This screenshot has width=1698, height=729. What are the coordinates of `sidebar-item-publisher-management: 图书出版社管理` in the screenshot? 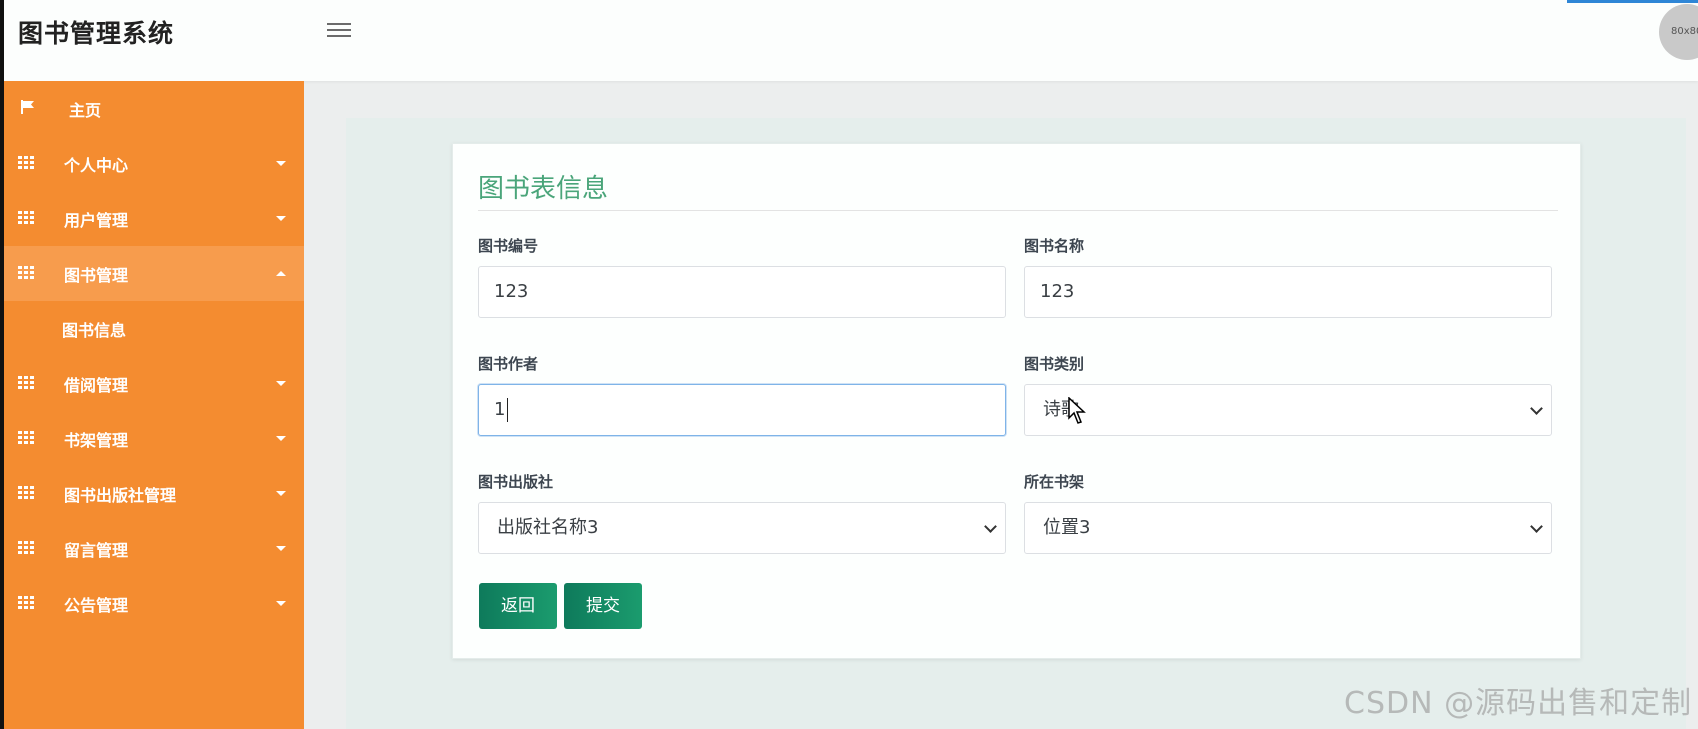 It's located at (154, 493).